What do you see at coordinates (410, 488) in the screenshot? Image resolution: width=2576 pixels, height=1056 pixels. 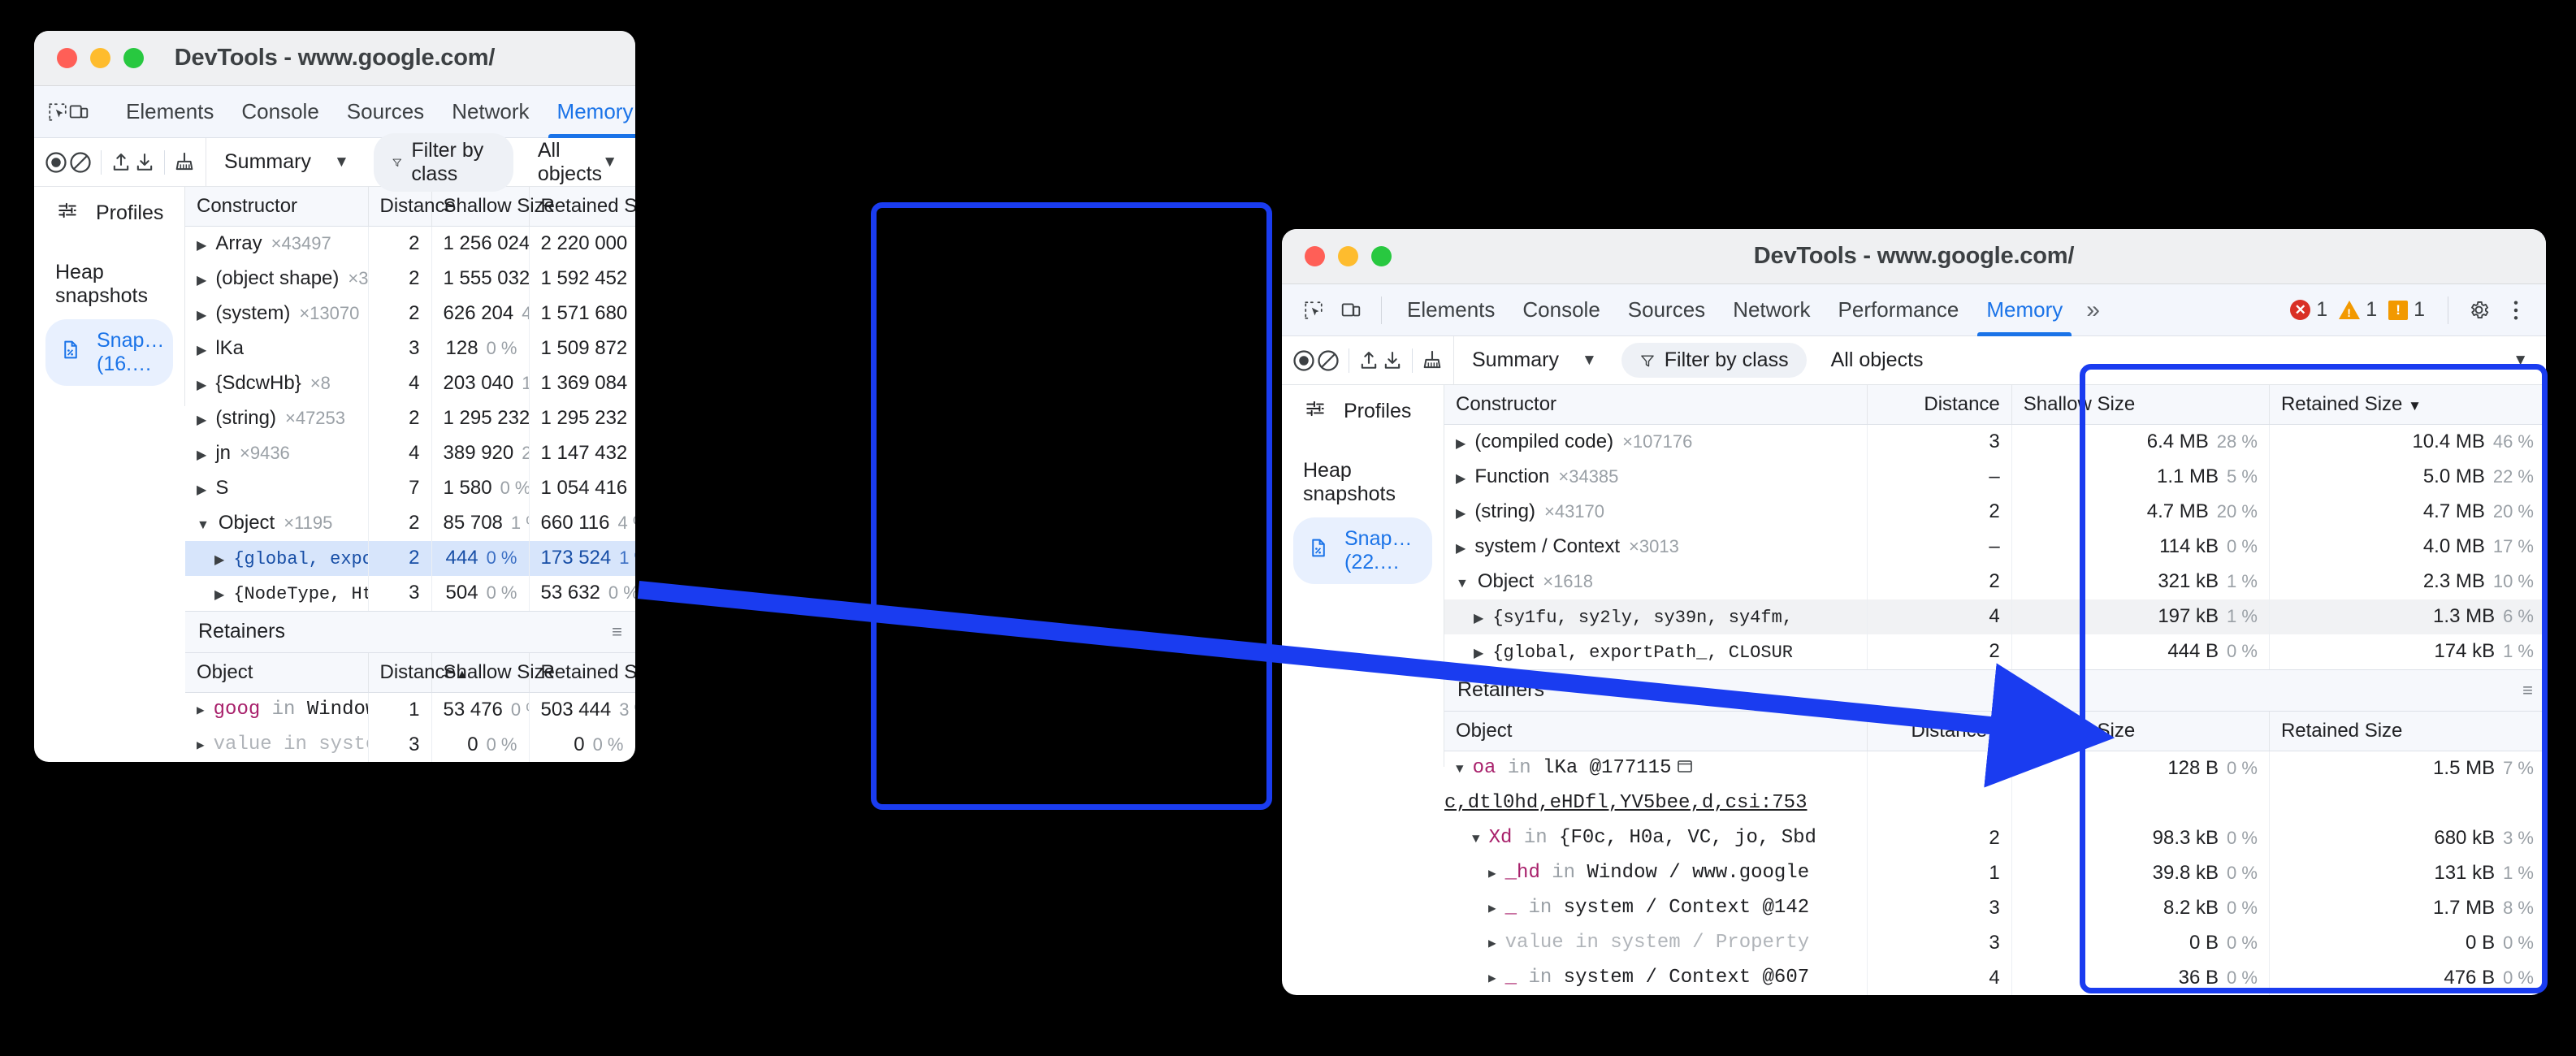 I see `table-row: ▶S71 5800 %1 054 4166 %` at bounding box center [410, 488].